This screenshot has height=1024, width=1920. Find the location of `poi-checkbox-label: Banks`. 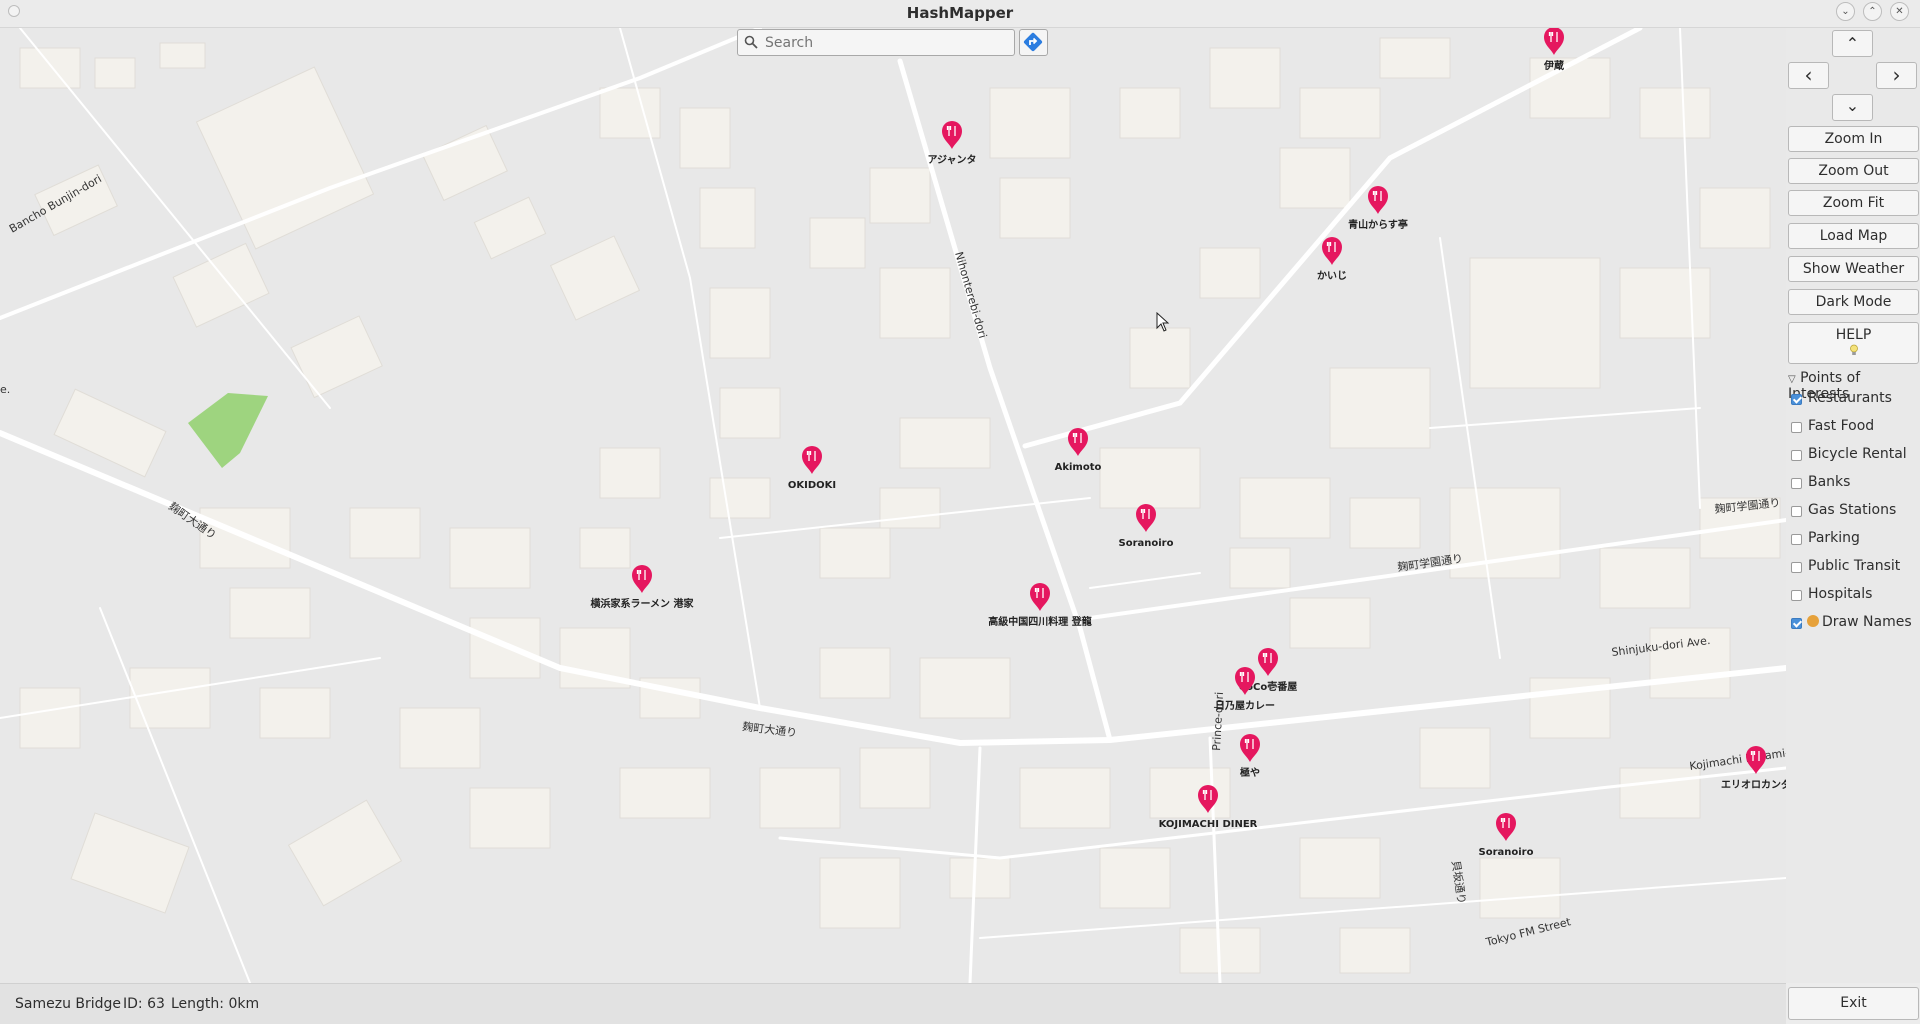

poi-checkbox-label: Banks is located at coordinates (1829, 482).